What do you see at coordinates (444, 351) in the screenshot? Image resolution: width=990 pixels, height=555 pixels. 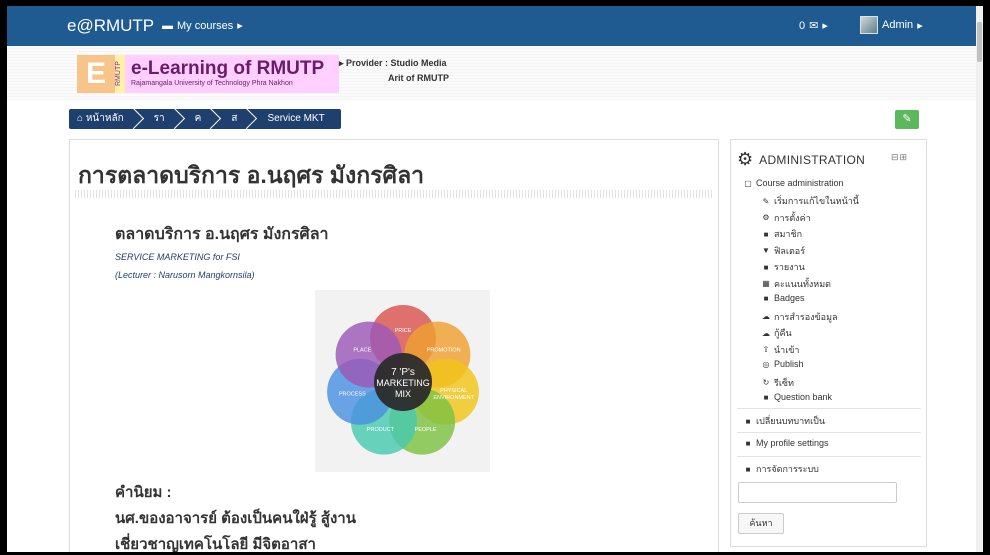 I see `diagram-petal-label: PROMOTION` at bounding box center [444, 351].